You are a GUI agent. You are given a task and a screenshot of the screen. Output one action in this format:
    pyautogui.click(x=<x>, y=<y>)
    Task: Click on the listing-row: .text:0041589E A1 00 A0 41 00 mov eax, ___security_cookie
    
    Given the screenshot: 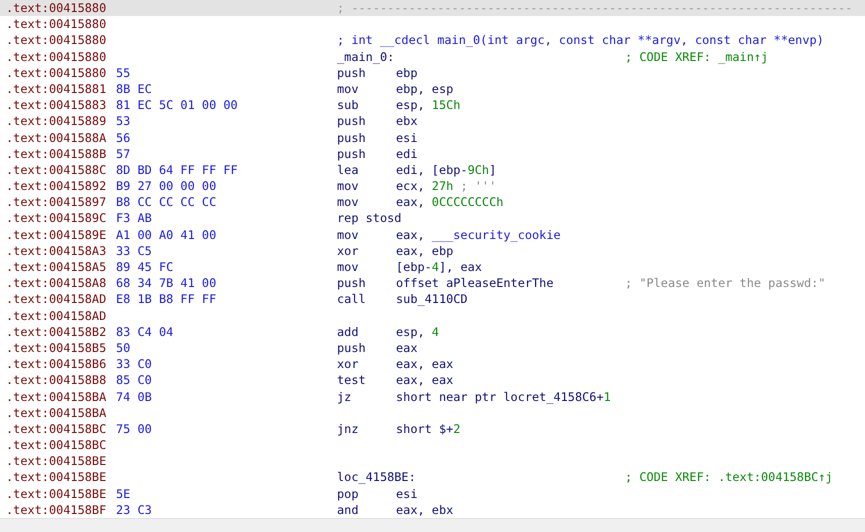 What is the action you would take?
    pyautogui.click(x=432, y=234)
    